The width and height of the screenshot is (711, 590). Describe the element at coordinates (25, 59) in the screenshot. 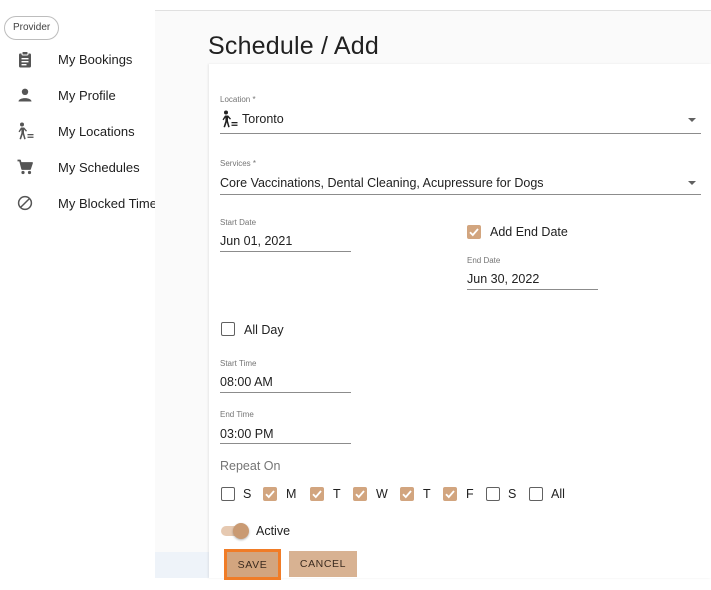

I see `clipboard-icon` at that location.